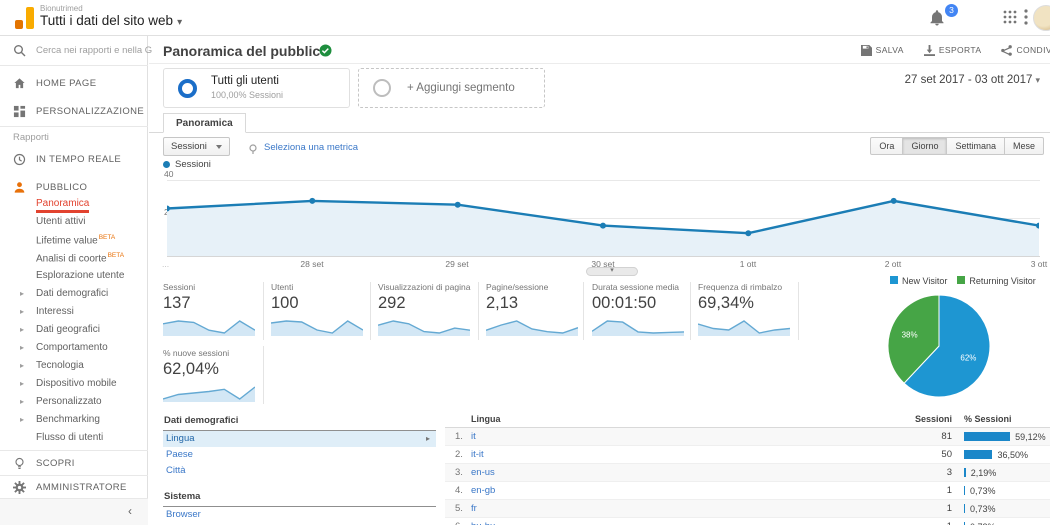 This screenshot has width=1050, height=525. What do you see at coordinates (74, 205) in the screenshot?
I see `sidebar-item-panoramica: Panoramica` at bounding box center [74, 205].